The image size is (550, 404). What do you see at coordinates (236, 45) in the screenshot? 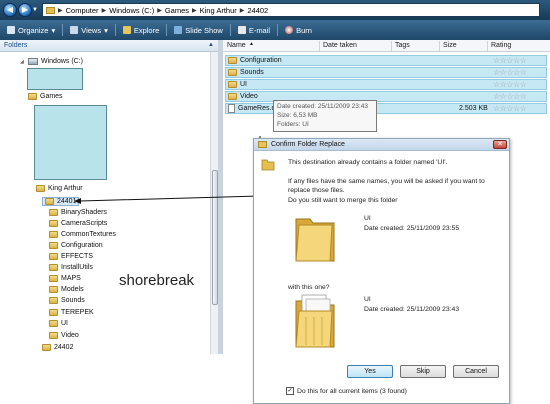
I see `column-name: Name` at bounding box center [236, 45].